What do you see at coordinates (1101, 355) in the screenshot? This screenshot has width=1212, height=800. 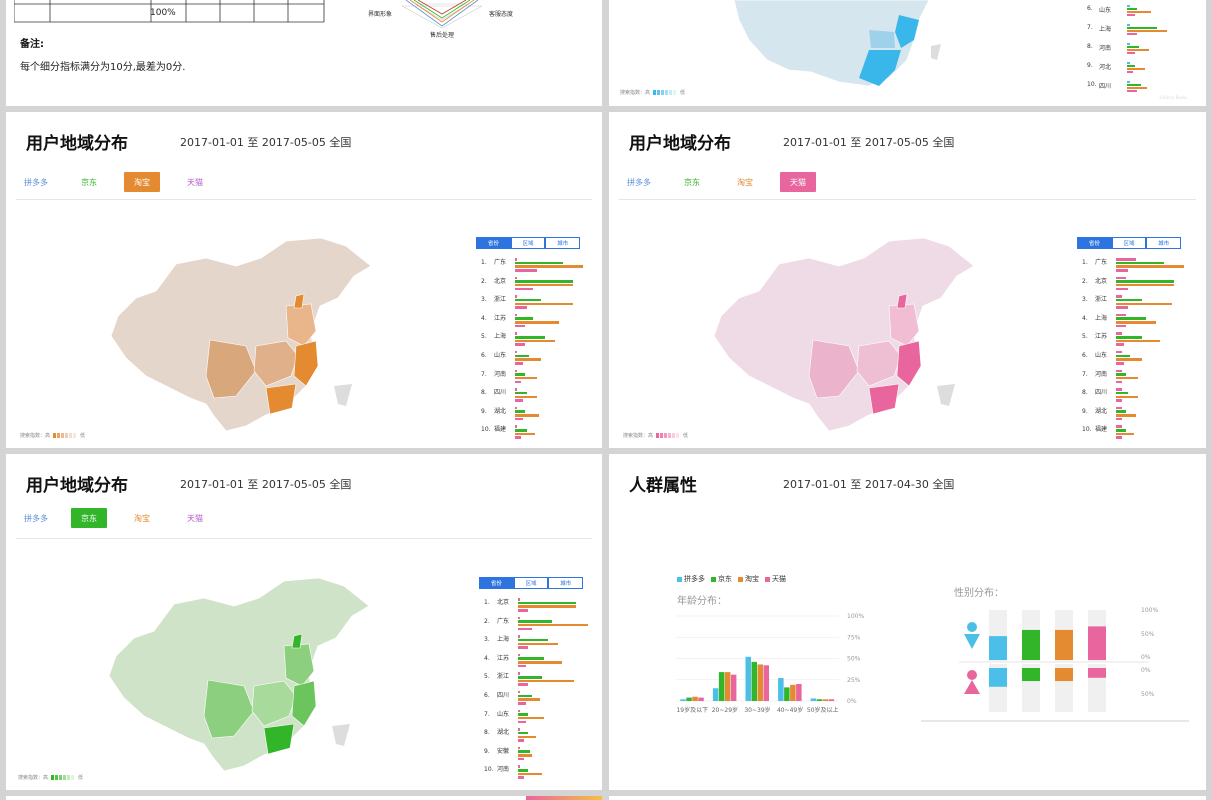 I see `rank-province: 山东` at bounding box center [1101, 355].